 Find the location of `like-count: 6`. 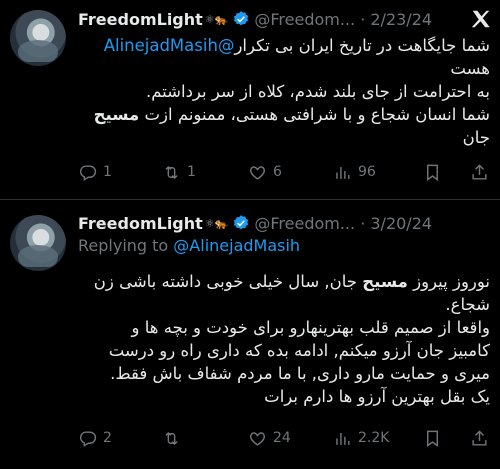

like-count: 6 is located at coordinates (277, 172).